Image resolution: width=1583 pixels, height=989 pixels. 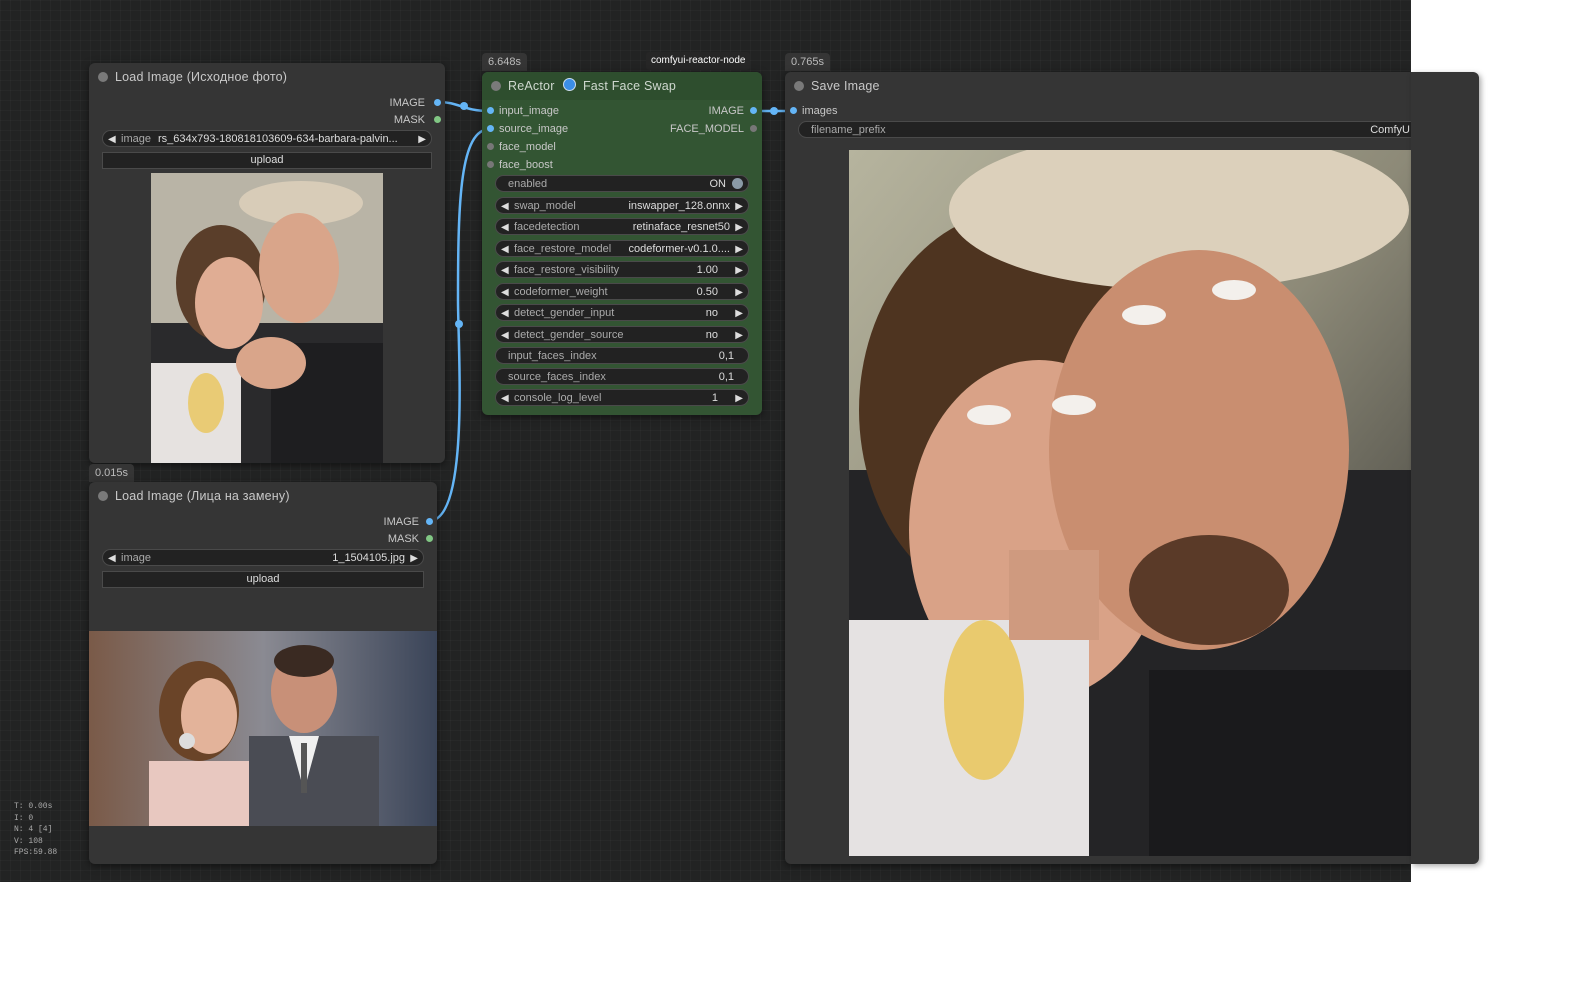 I want to click on preview-image-faces, so click(x=263, y=728).